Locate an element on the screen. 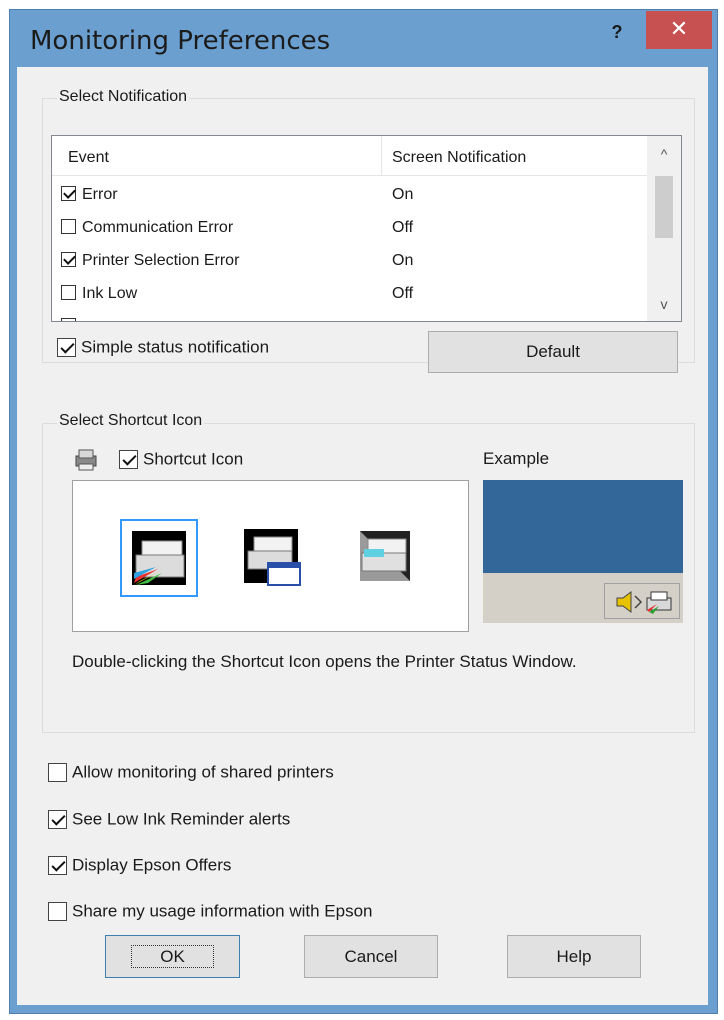 This screenshot has height=1020, width=724. event-name: Ink Low is located at coordinates (110, 293).